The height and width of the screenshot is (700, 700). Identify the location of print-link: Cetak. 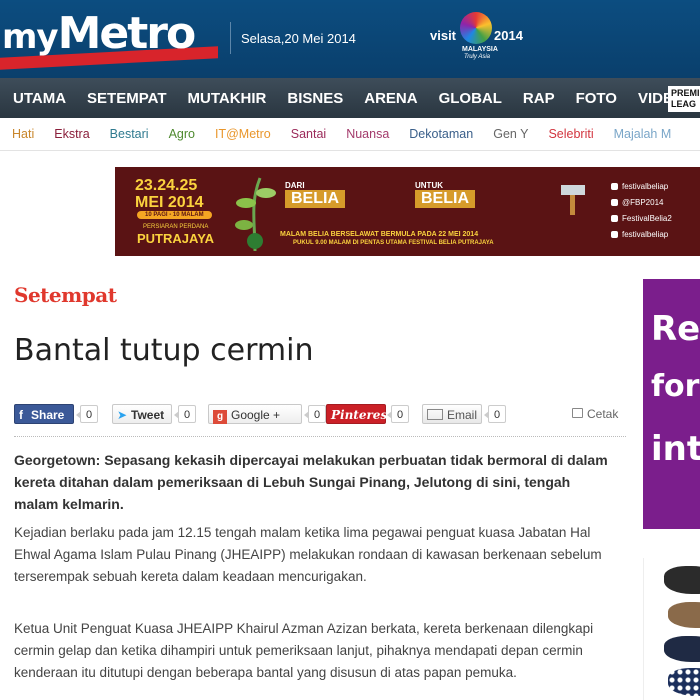
(595, 414).